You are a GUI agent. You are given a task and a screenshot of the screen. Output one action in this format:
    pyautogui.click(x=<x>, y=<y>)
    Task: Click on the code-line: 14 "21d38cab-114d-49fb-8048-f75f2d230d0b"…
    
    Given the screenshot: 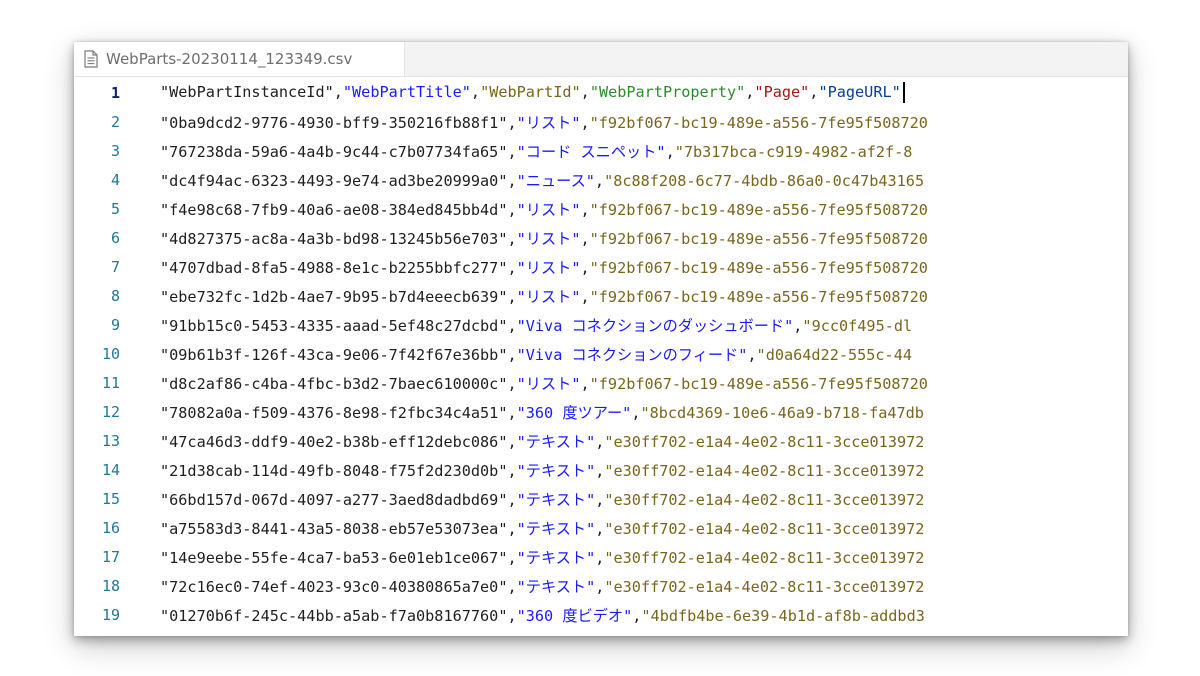 What is the action you would take?
    pyautogui.click(x=499, y=469)
    